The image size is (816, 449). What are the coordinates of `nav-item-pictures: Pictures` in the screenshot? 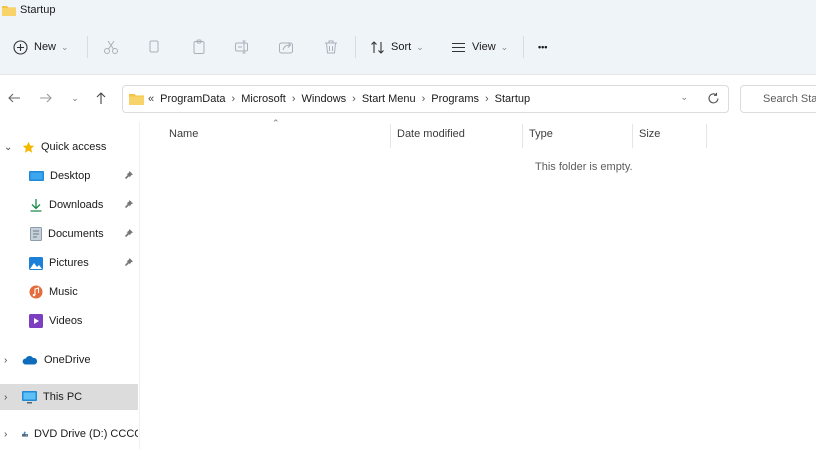 It's located at (69, 263).